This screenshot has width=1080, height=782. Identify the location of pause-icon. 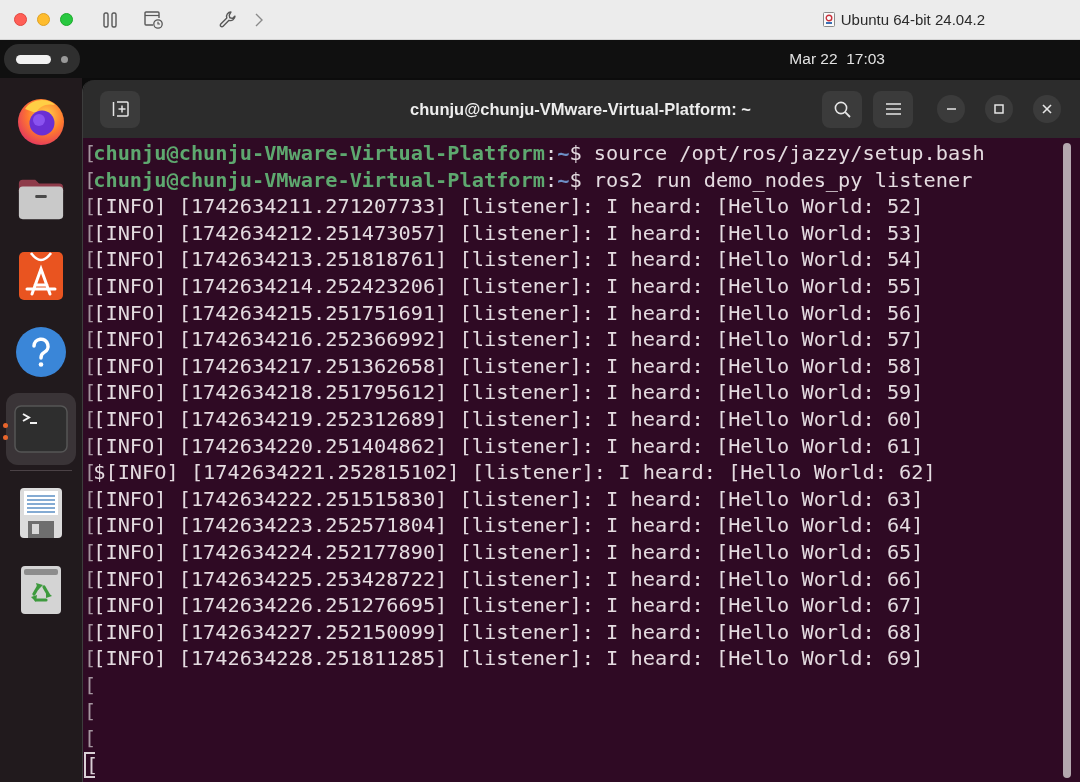
(110, 19).